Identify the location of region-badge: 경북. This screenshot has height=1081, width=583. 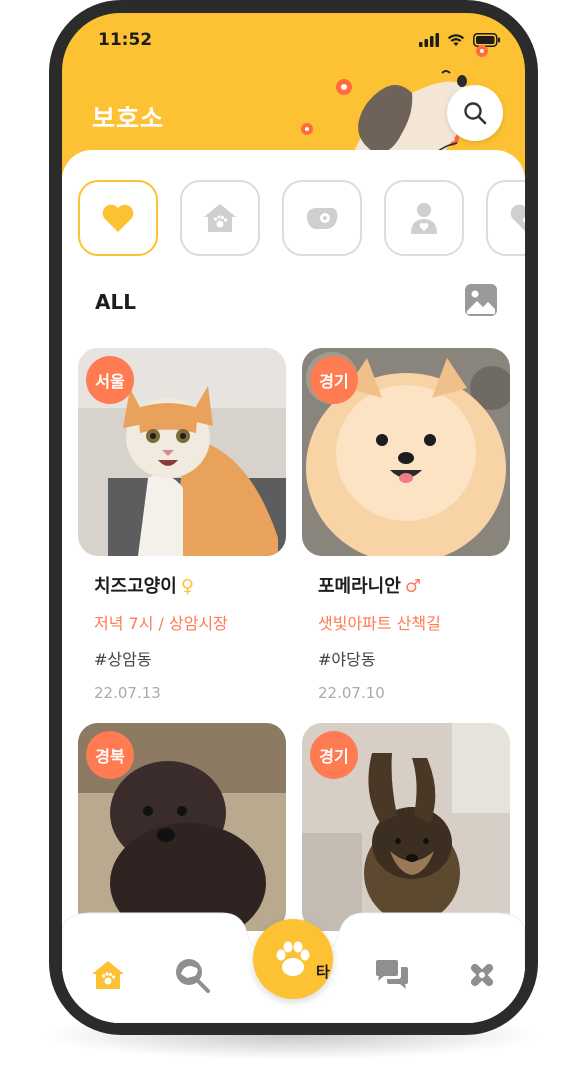
(110, 755).